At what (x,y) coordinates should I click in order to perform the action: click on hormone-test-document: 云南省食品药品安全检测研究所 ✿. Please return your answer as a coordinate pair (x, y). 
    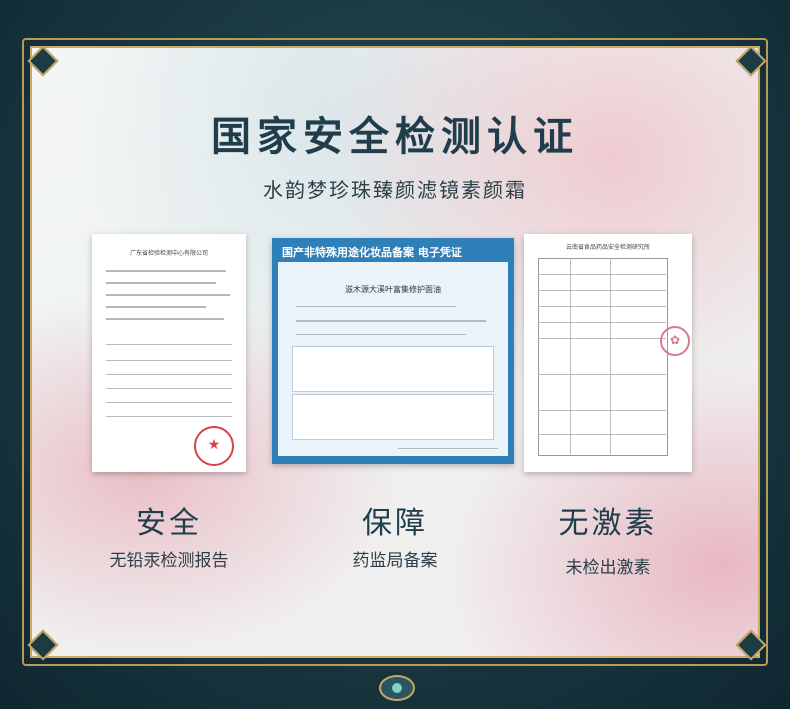
    Looking at the image, I should click on (608, 353).